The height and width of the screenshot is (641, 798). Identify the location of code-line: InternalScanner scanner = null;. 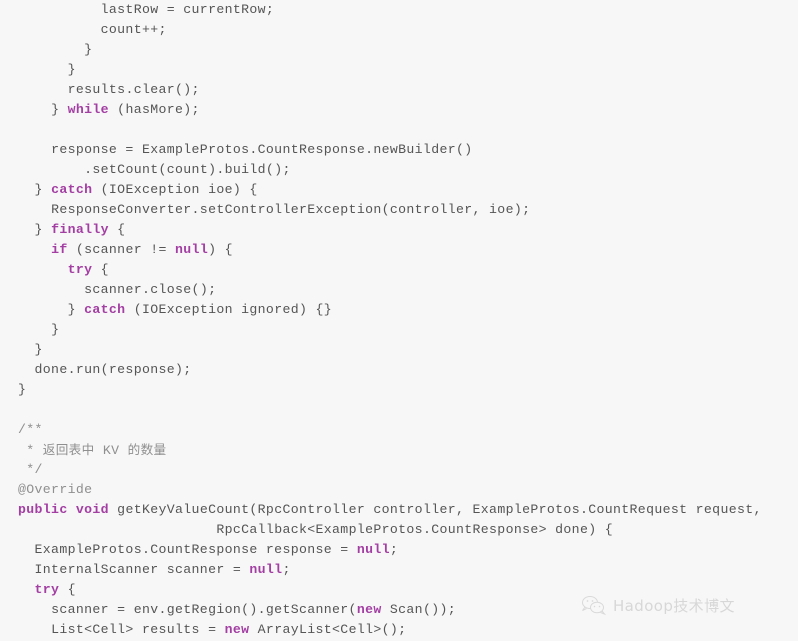
(399, 570).